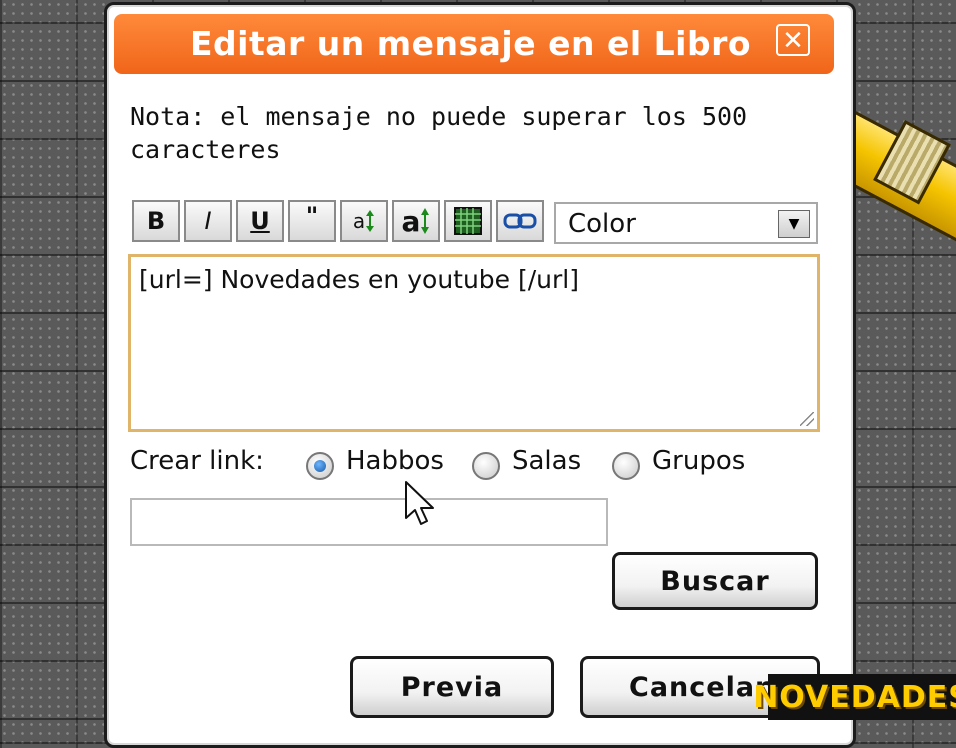  Describe the element at coordinates (312, 216) in the screenshot. I see `quote-icon: "` at that location.